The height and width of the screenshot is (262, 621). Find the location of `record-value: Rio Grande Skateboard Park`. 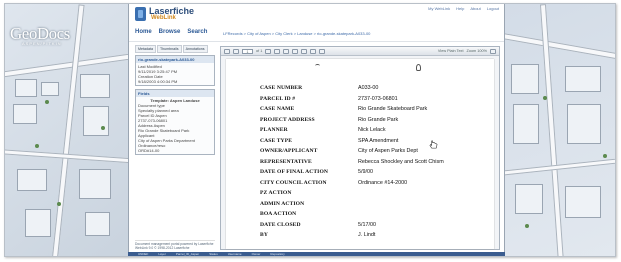

record-value: Rio Grande Skateboard Park is located at coordinates (393, 109).